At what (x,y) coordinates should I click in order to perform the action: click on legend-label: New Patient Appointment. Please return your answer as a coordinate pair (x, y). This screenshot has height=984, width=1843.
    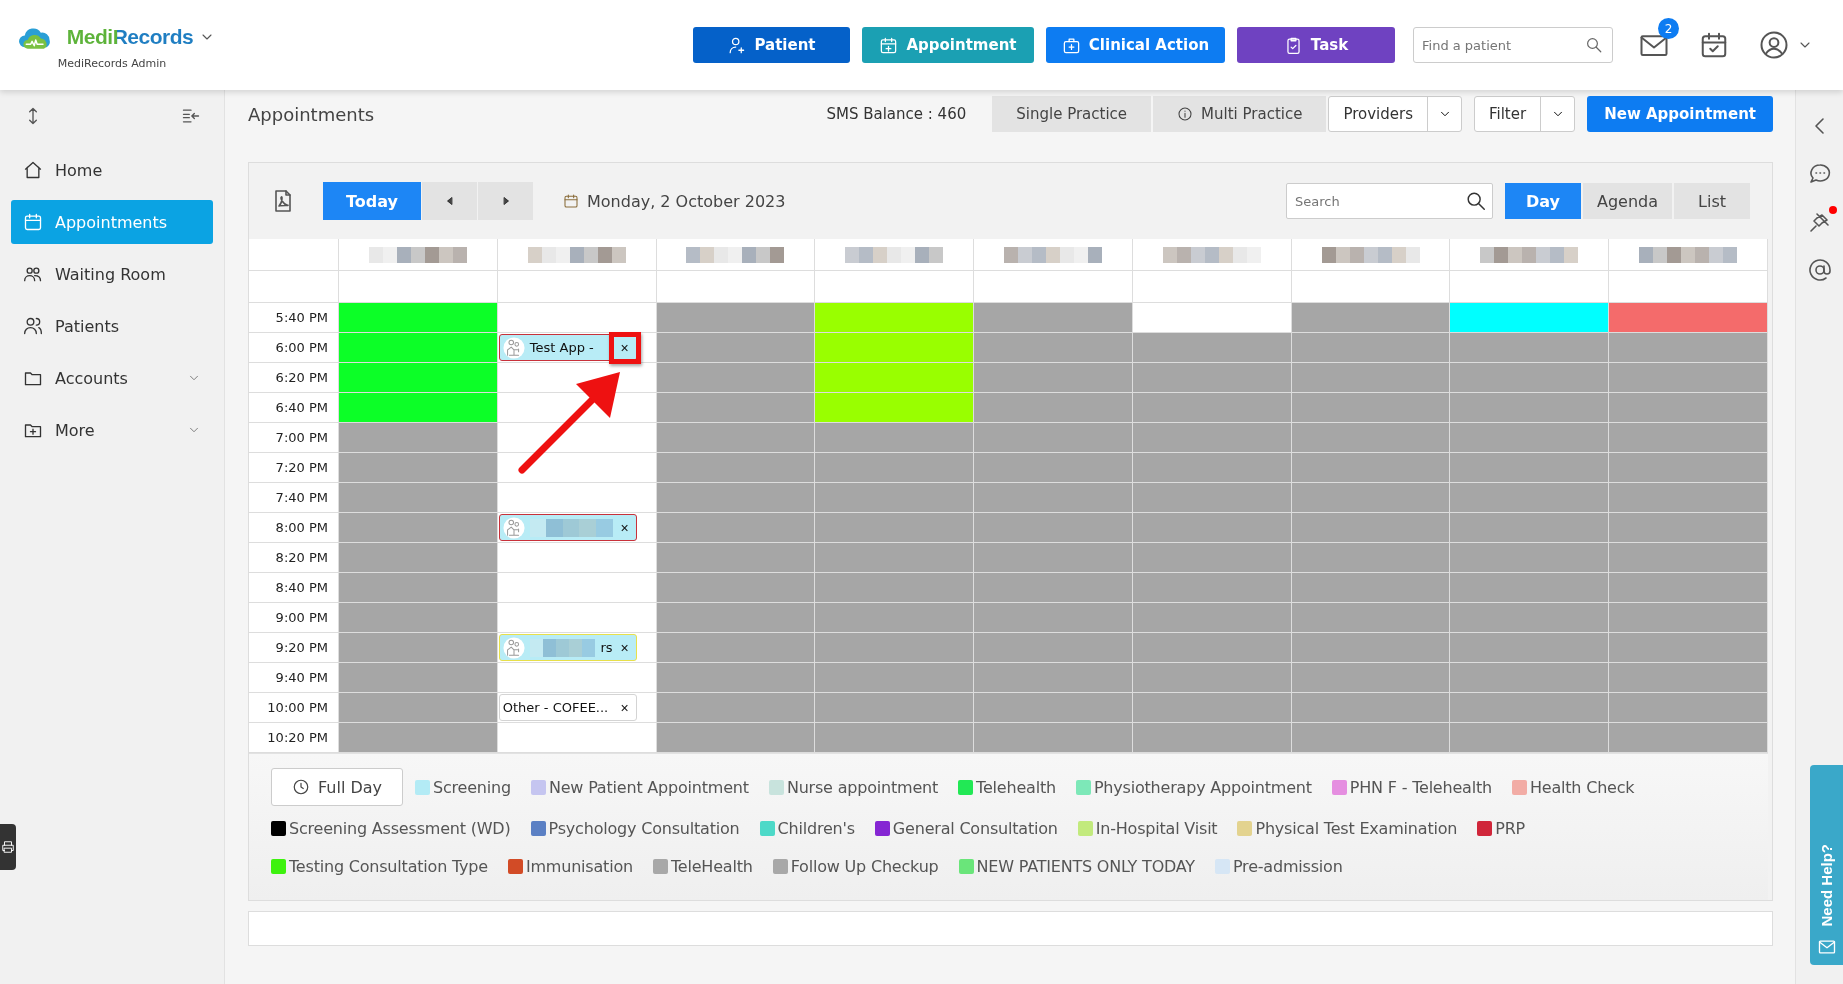
    Looking at the image, I should click on (648, 787).